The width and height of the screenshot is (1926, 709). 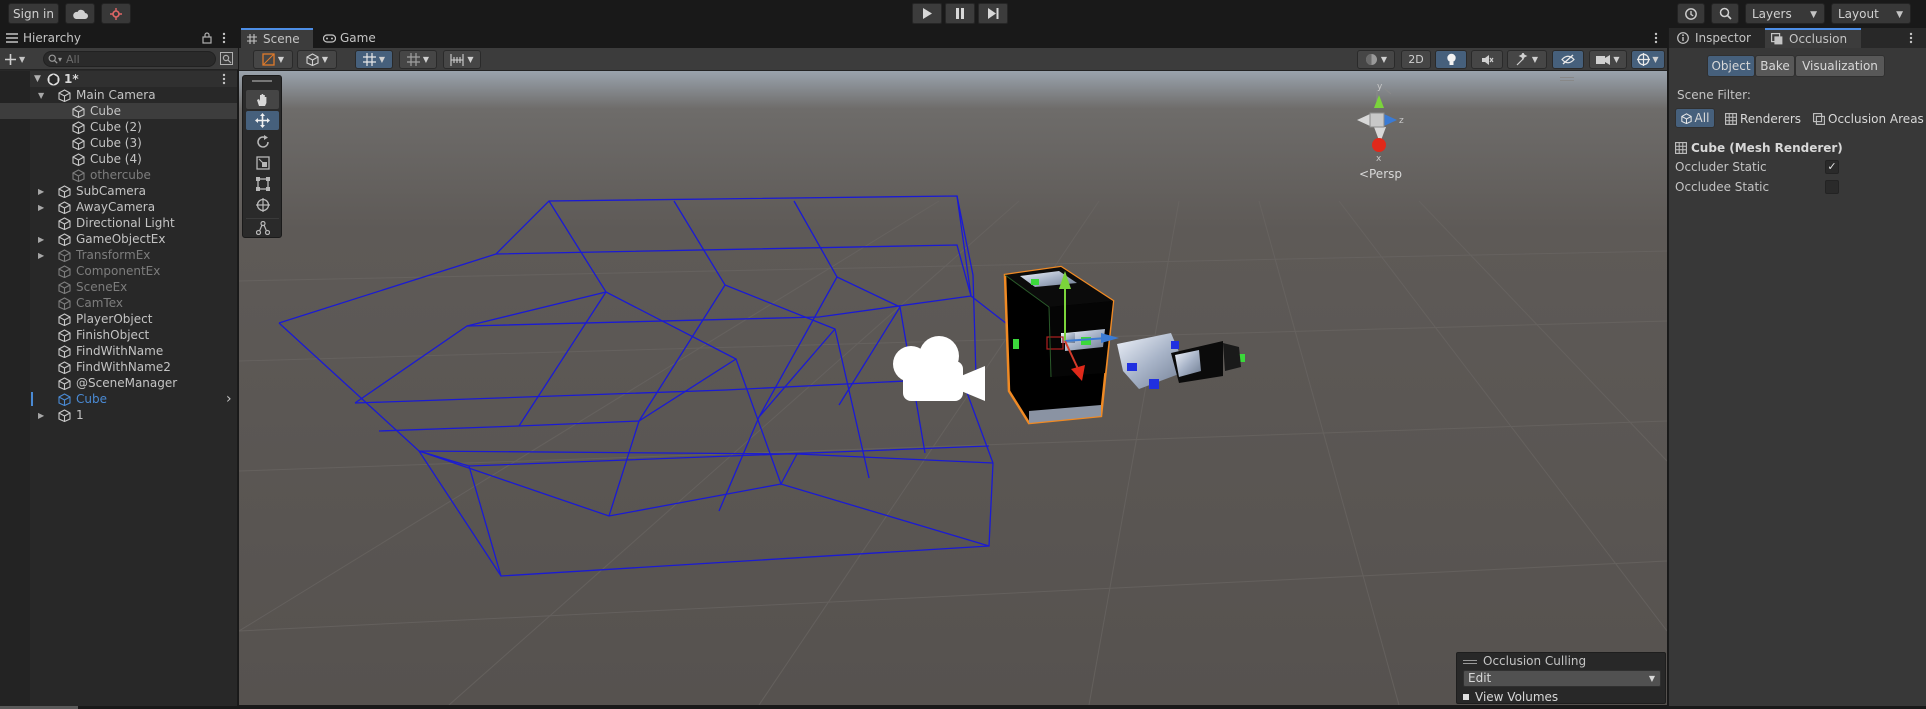 I want to click on filter-occlusion-areas-button: Occlusion Areas, so click(x=1868, y=119).